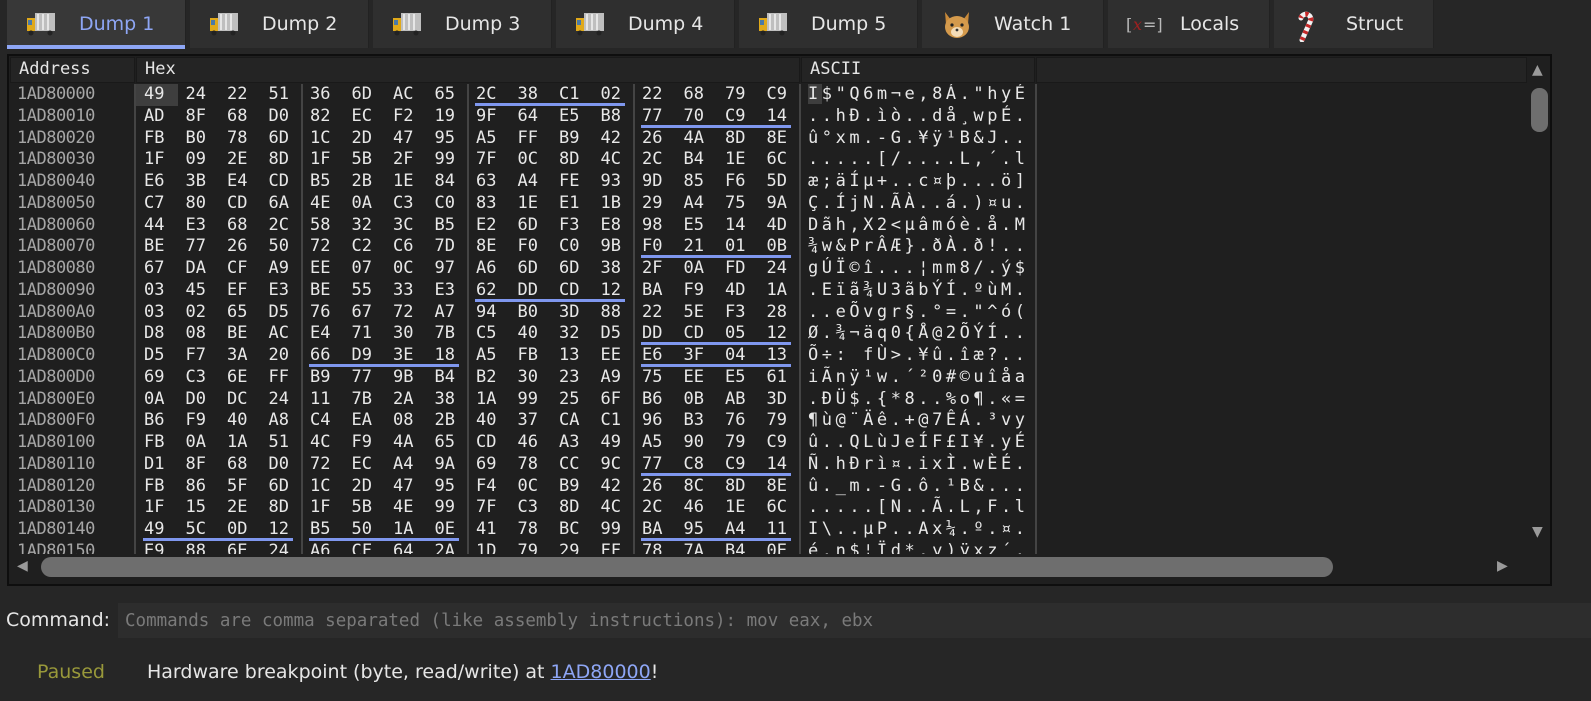  What do you see at coordinates (323, 400) in the screenshot?
I see `hex-byte: 11` at bounding box center [323, 400].